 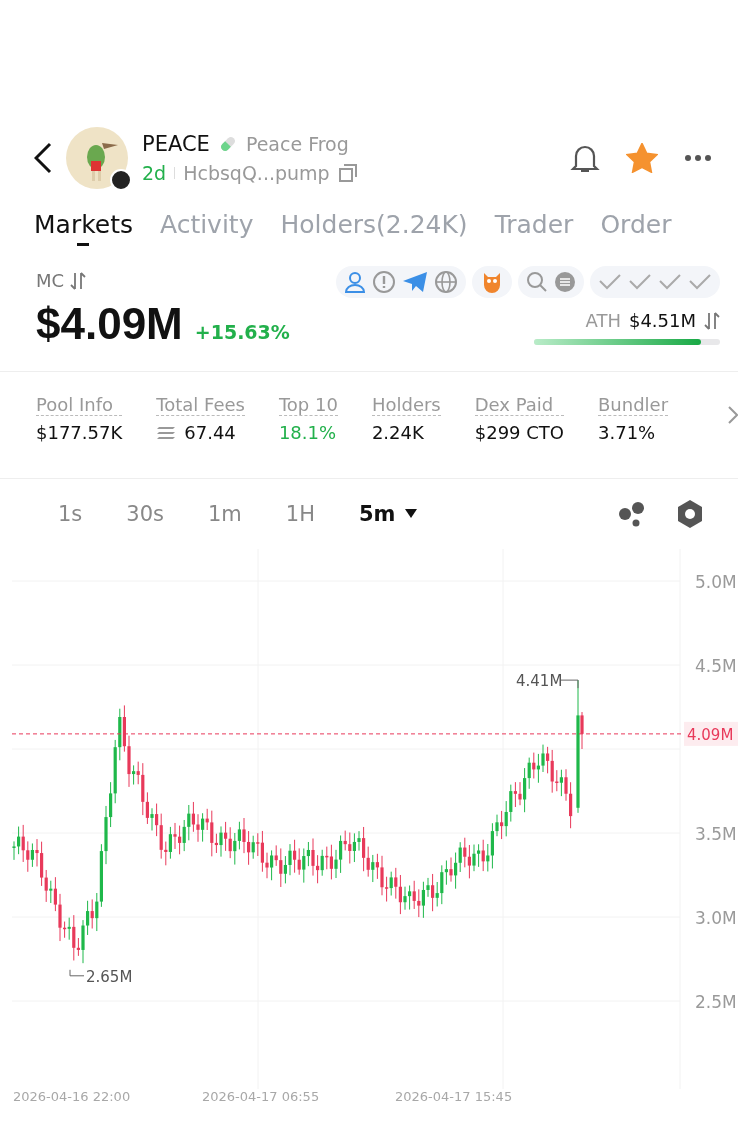 I want to click on copy-icon, so click(x=347, y=173).